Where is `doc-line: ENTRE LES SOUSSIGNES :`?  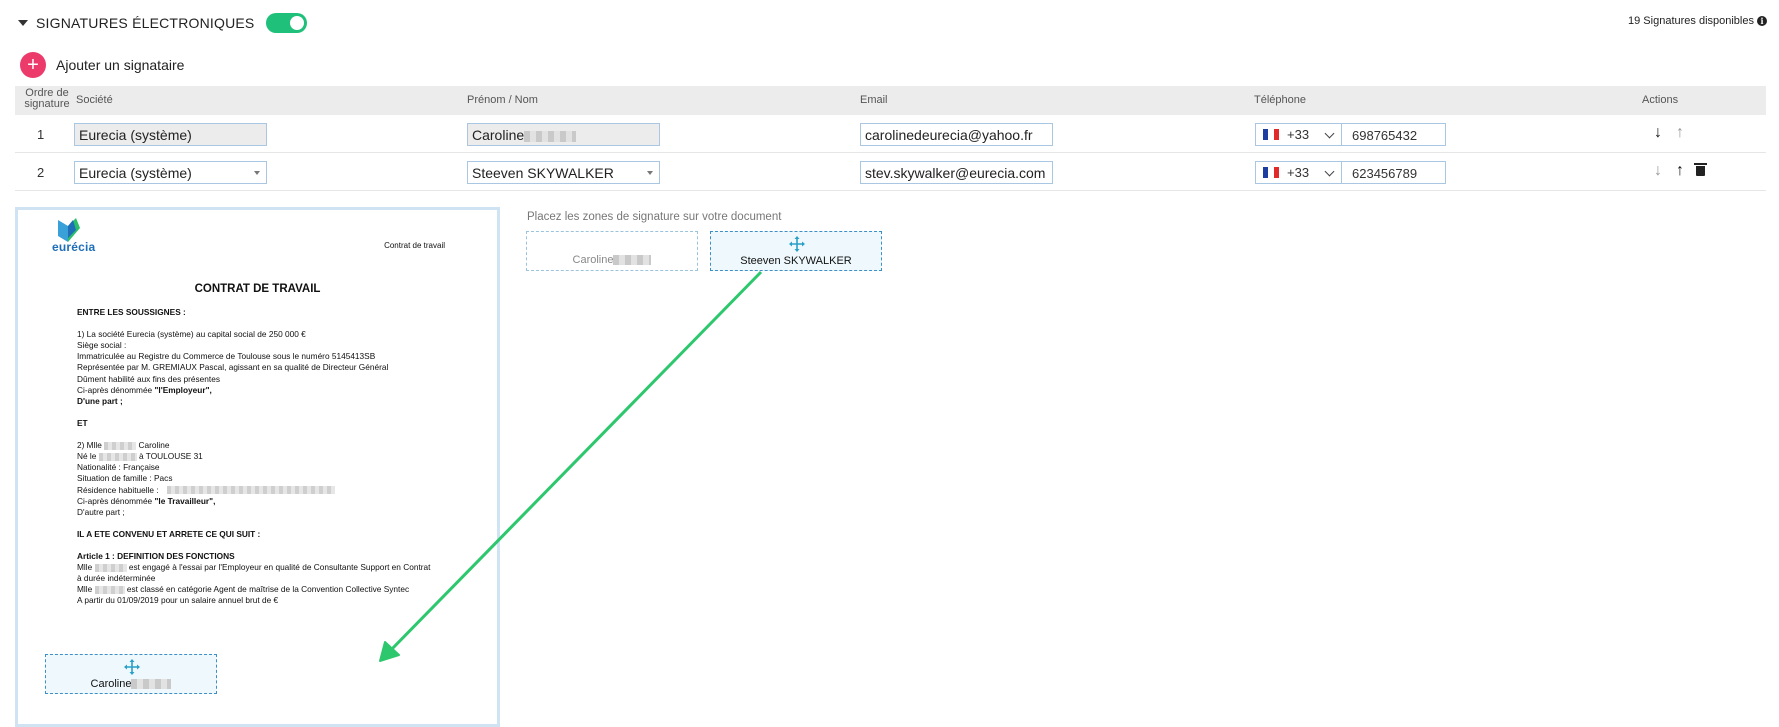 doc-line: ENTRE LES SOUSSIGNES : is located at coordinates (131, 312).